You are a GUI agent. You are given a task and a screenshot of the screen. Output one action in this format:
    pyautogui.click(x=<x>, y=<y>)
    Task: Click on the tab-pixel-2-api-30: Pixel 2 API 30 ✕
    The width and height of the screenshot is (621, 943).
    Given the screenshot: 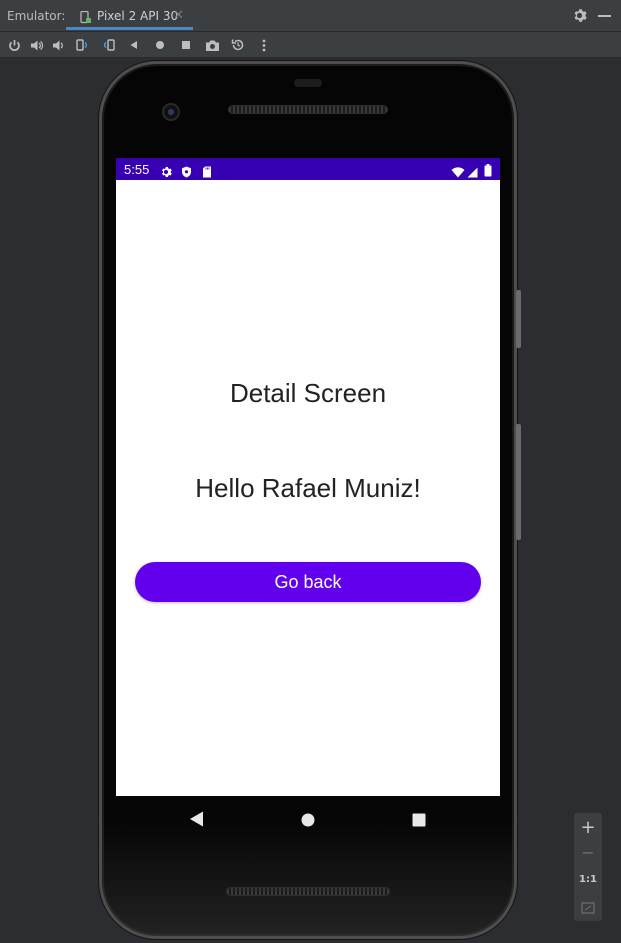 What is the action you would take?
    pyautogui.click(x=129, y=15)
    